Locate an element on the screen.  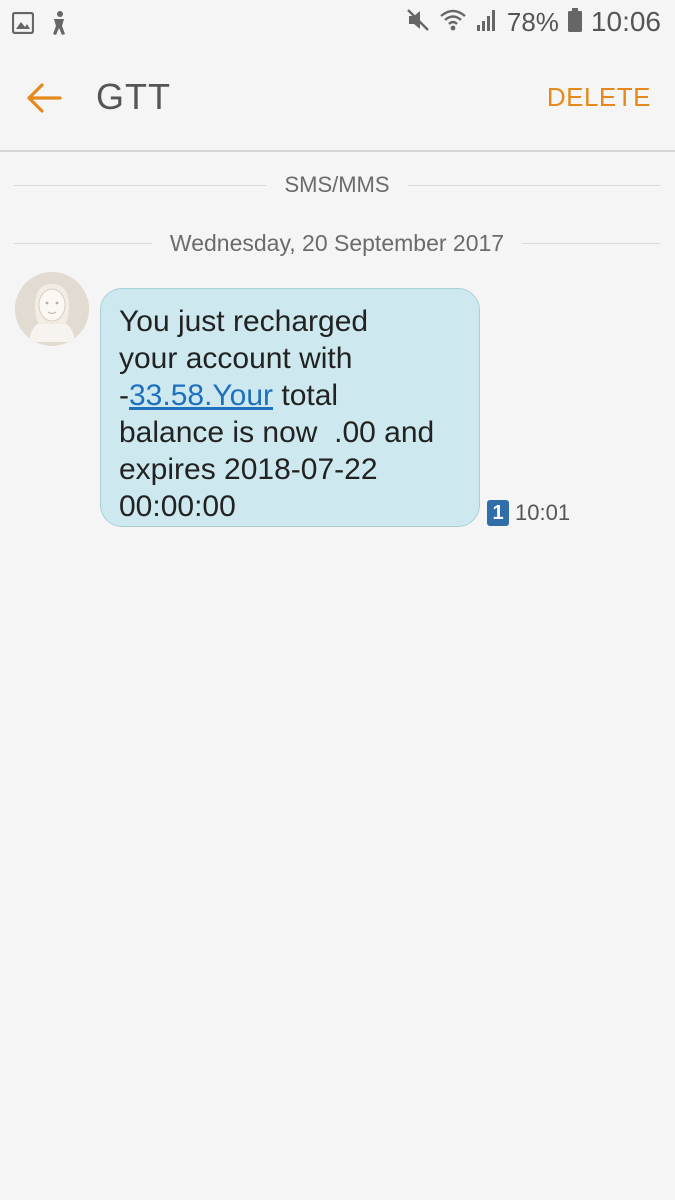
status-bar-left is located at coordinates (40, 25).